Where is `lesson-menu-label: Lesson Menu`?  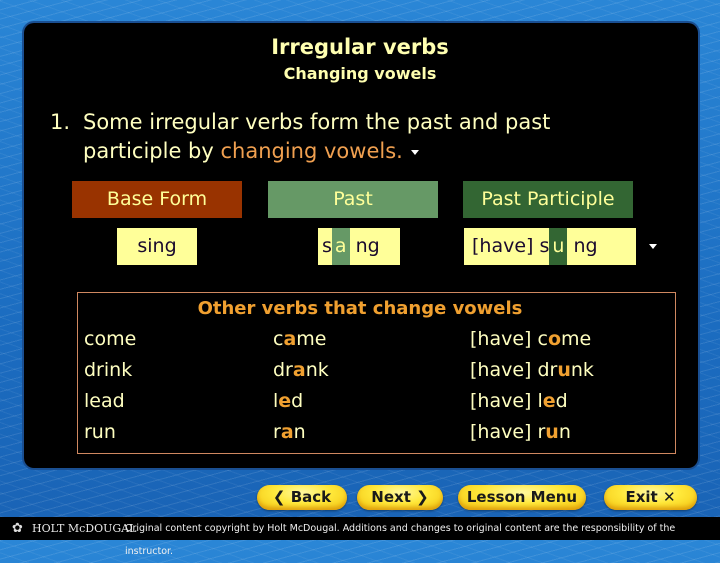
lesson-menu-label: Lesson Menu is located at coordinates (522, 497).